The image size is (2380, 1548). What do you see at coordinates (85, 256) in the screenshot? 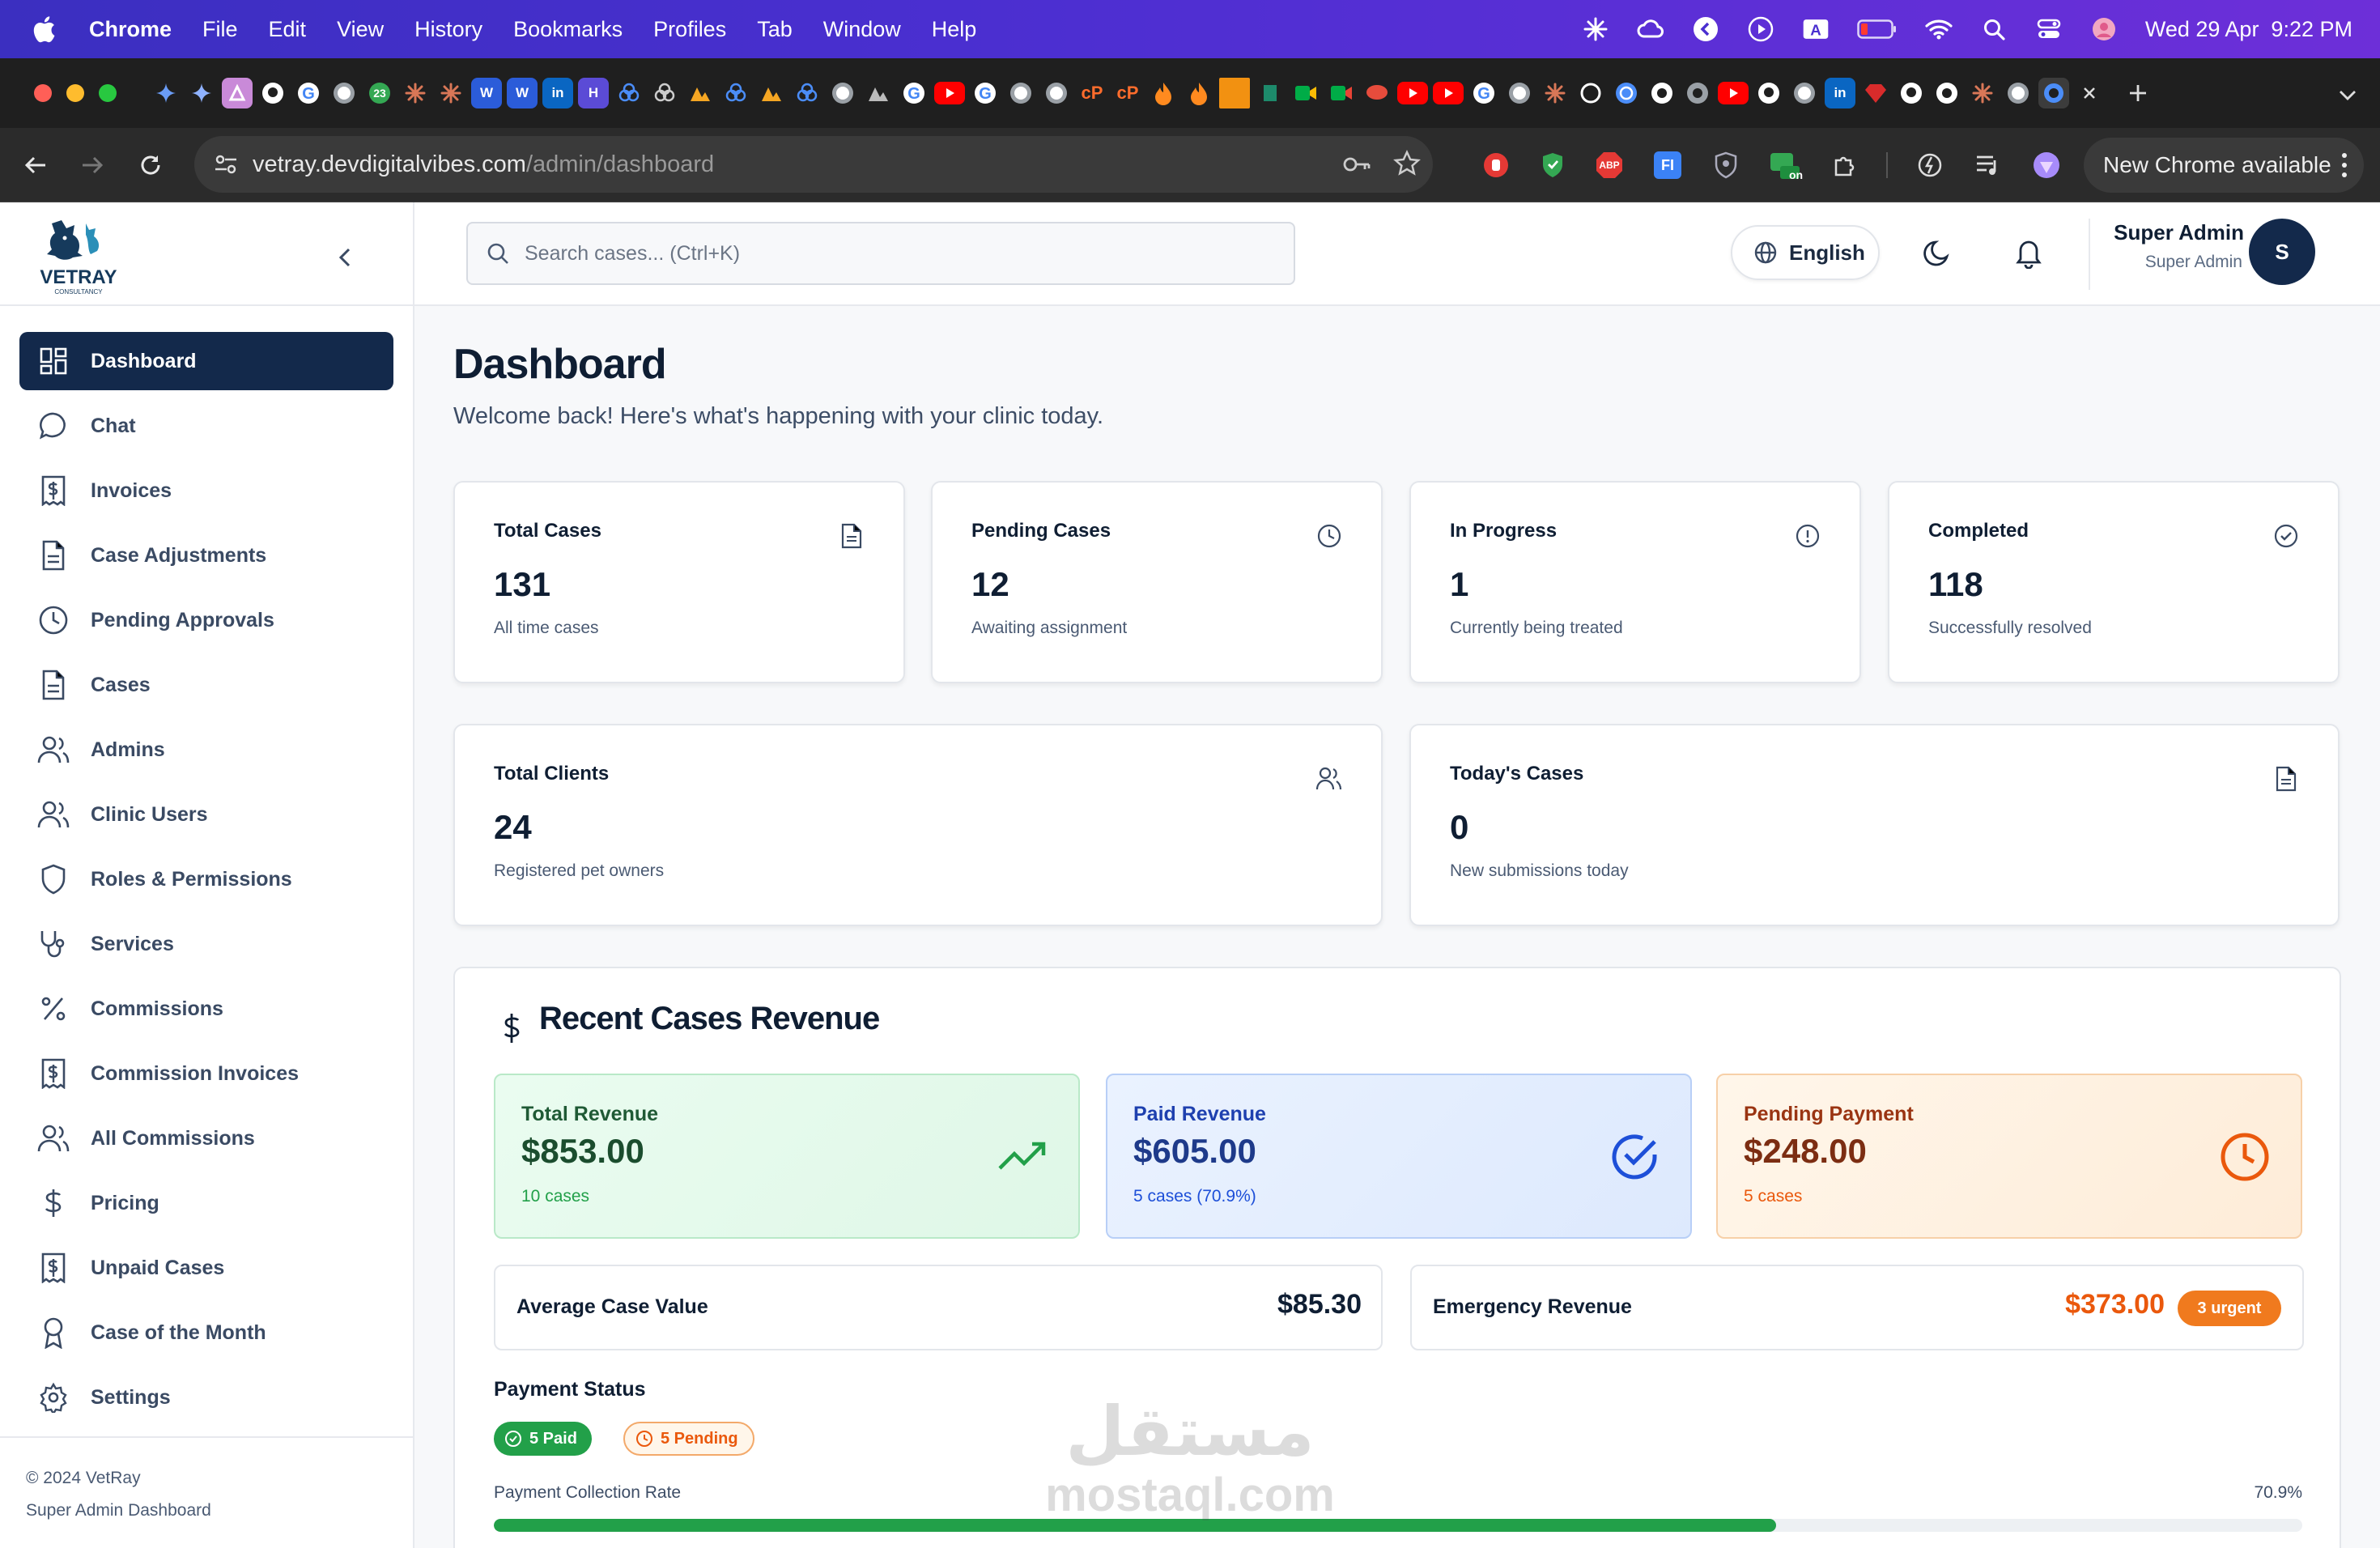
I see `vetray-logo: VETRAY CONSULTANCY` at bounding box center [85, 256].